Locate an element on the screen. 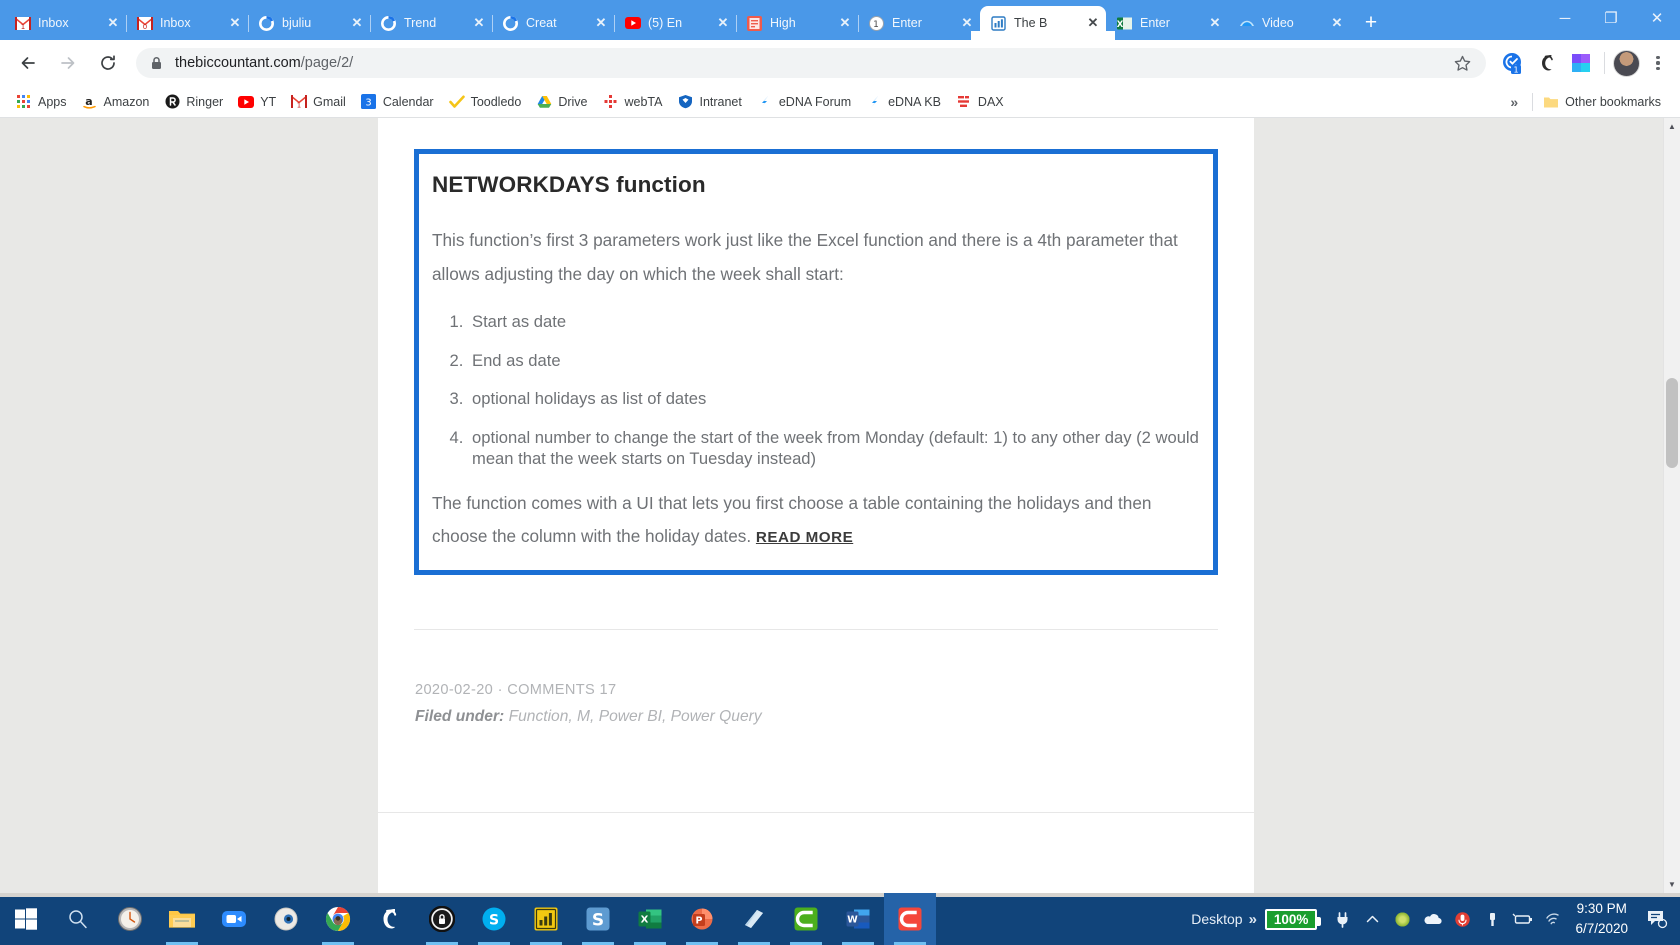  taskbar-eye-tracker-icon is located at coordinates (286, 919).